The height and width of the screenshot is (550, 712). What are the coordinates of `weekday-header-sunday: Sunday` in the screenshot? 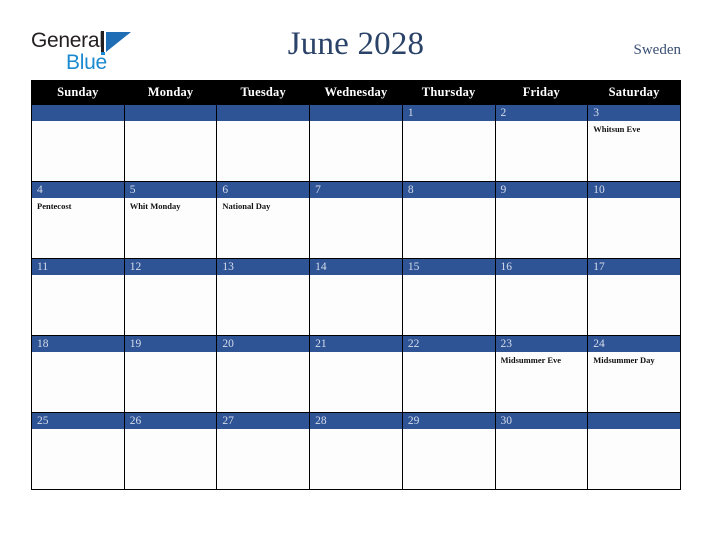 It's located at (78, 92).